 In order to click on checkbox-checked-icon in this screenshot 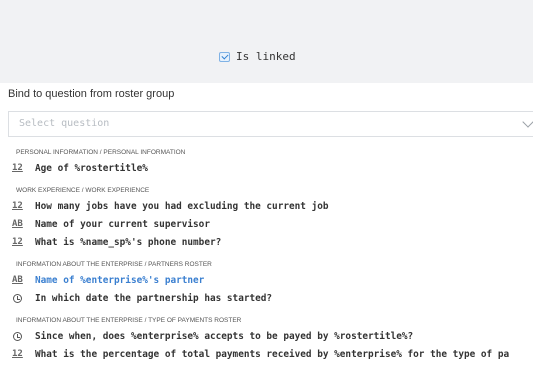, I will do `click(224, 56)`.